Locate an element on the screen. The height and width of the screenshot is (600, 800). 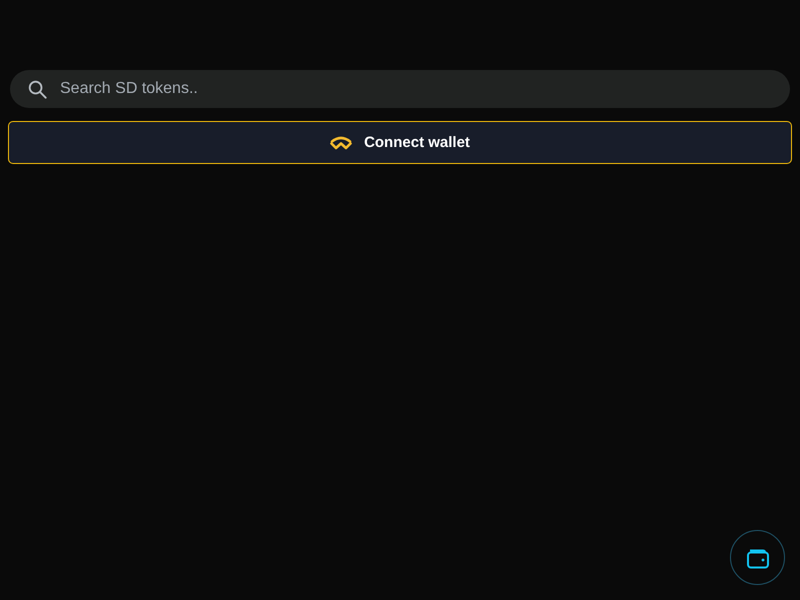
wave-logo-icon is located at coordinates (341, 143).